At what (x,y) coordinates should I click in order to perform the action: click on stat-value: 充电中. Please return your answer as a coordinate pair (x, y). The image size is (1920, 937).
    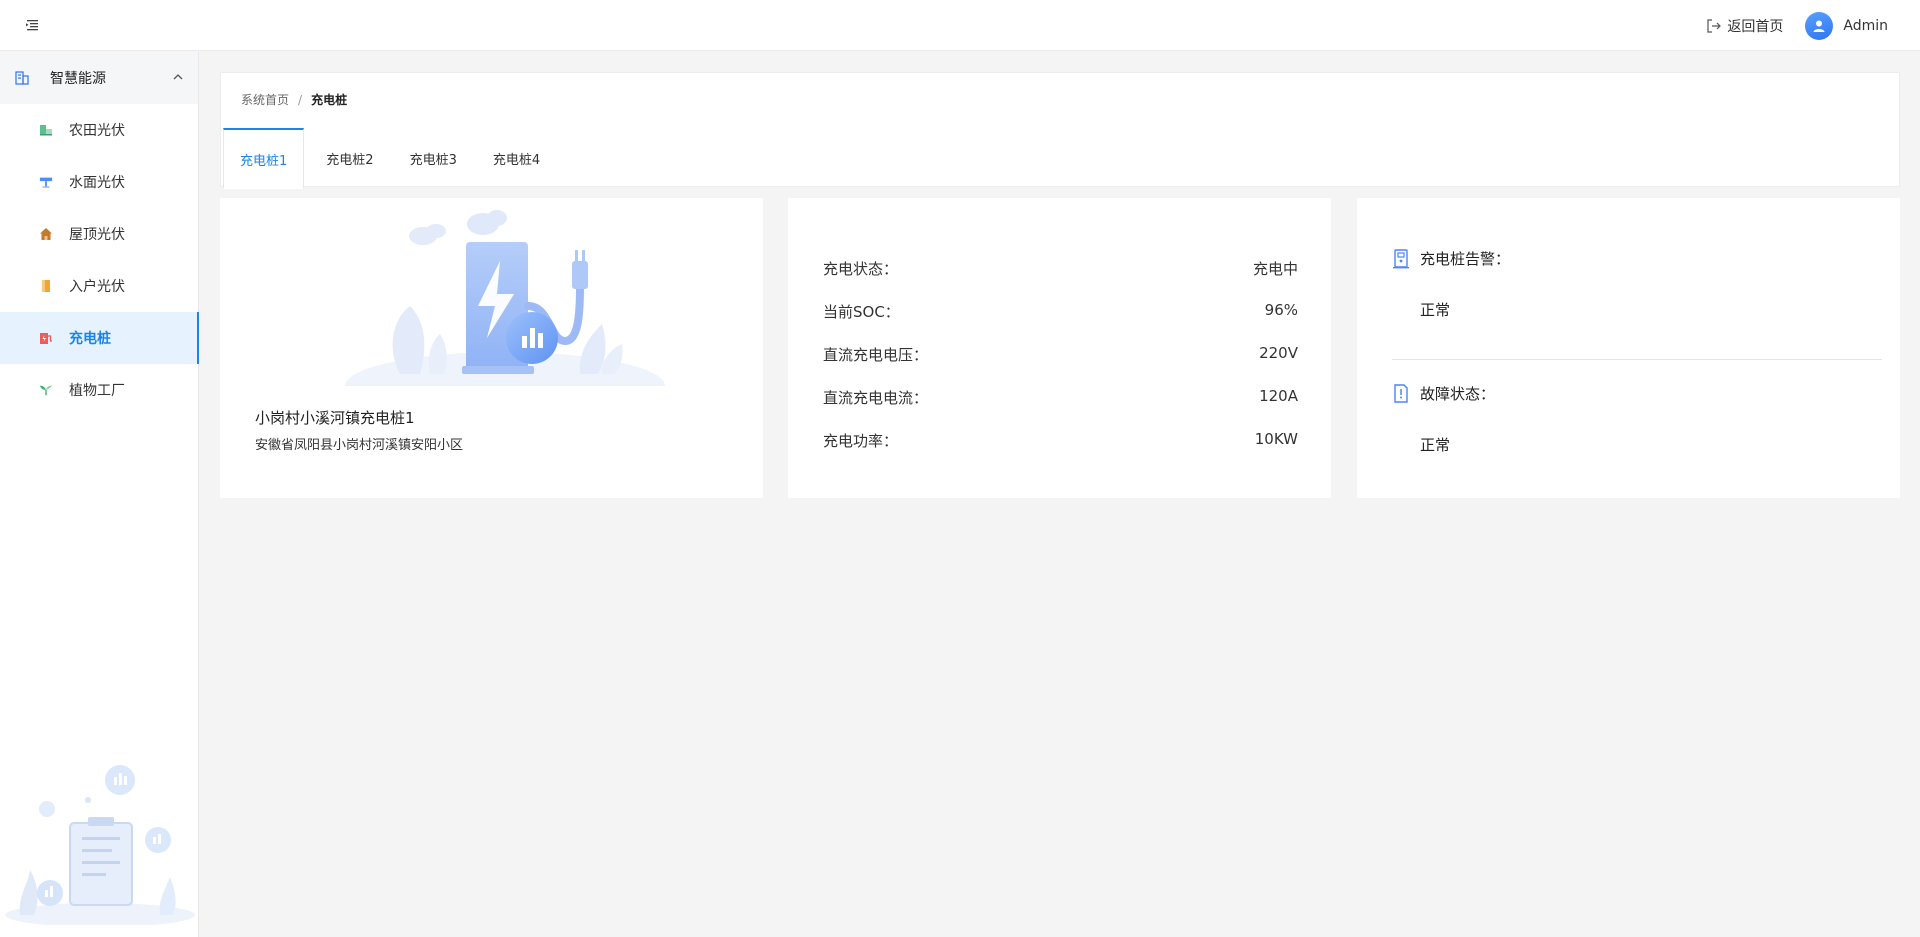
    Looking at the image, I should click on (1275, 269).